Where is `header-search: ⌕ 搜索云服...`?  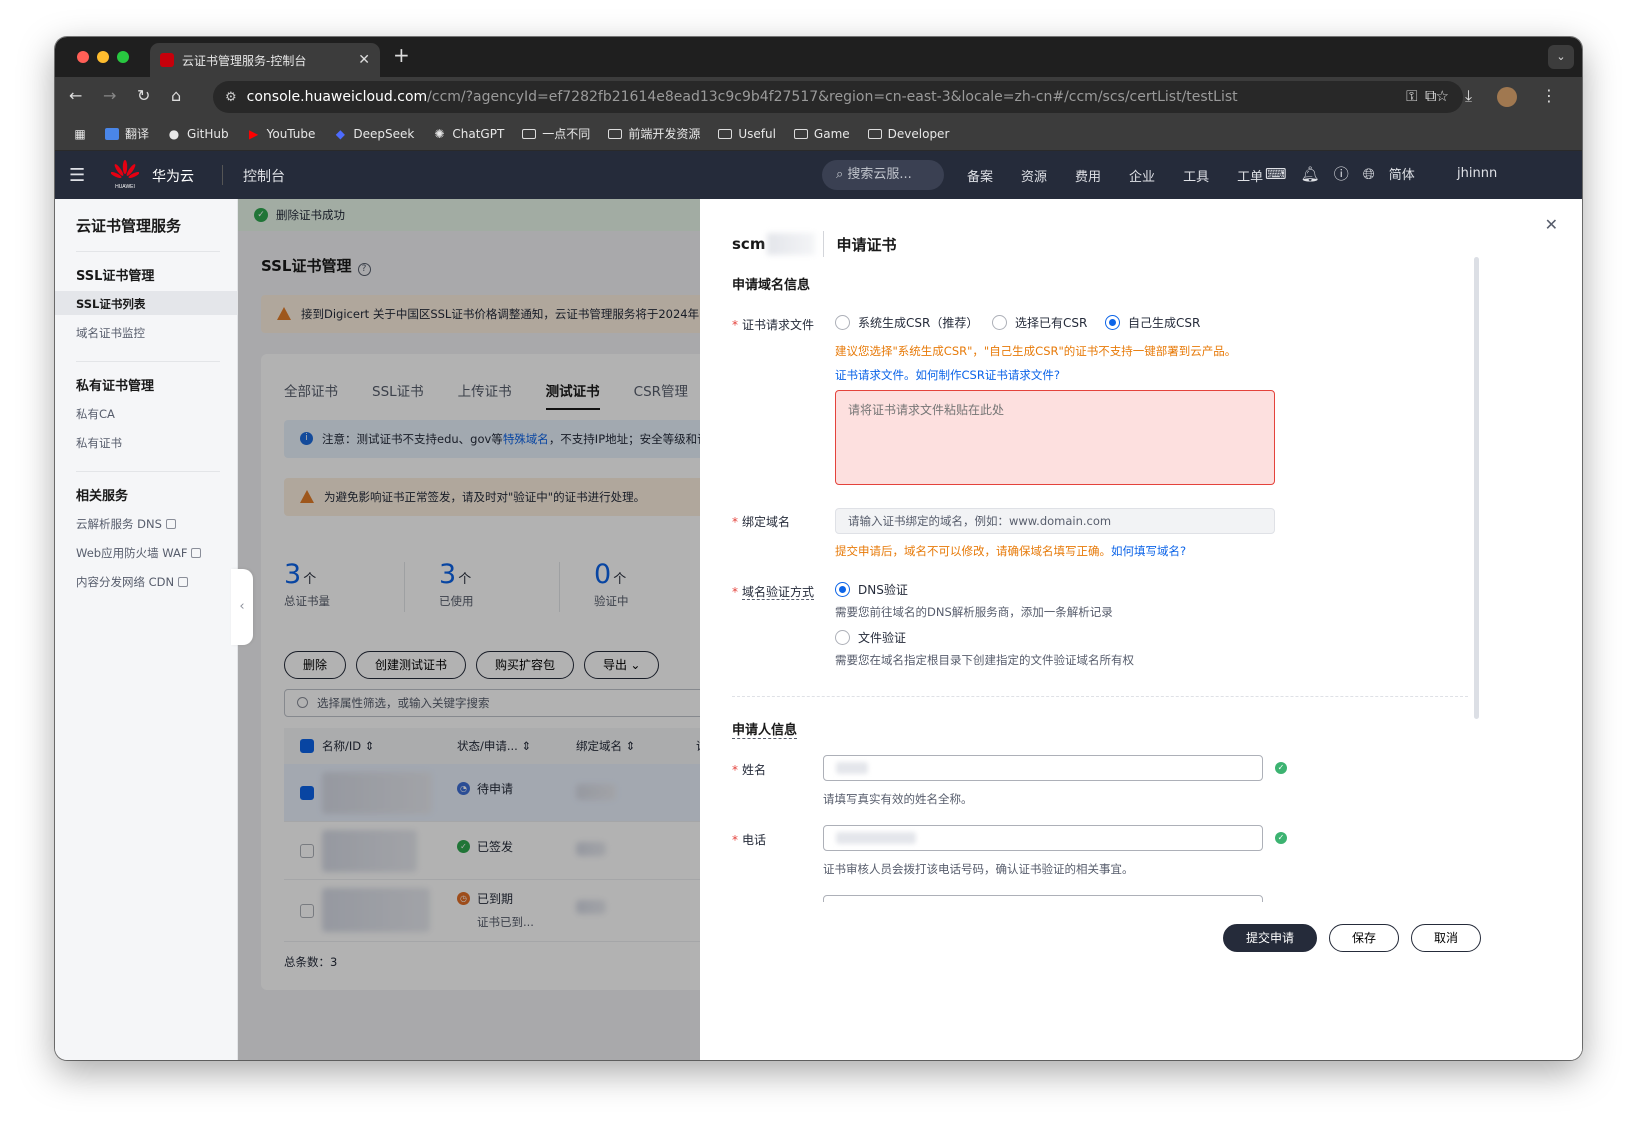
header-search: ⌕ 搜索云服... is located at coordinates (883, 175).